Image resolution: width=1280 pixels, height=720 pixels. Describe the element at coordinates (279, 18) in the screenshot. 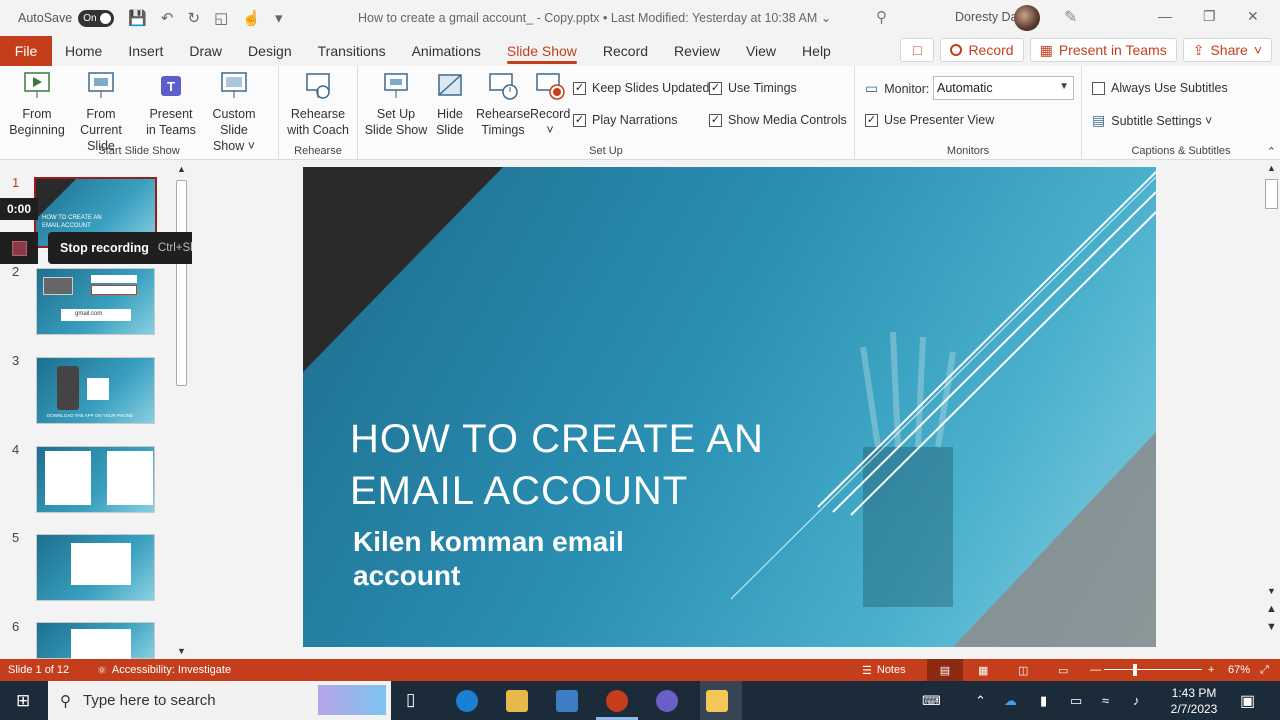

I see `customize-qat-icon: ▾` at that location.